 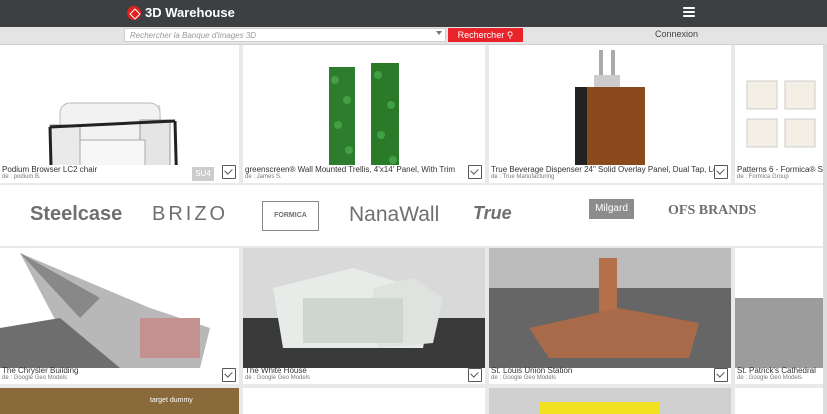 I want to click on chair-thumbnail, so click(x=113, y=142).